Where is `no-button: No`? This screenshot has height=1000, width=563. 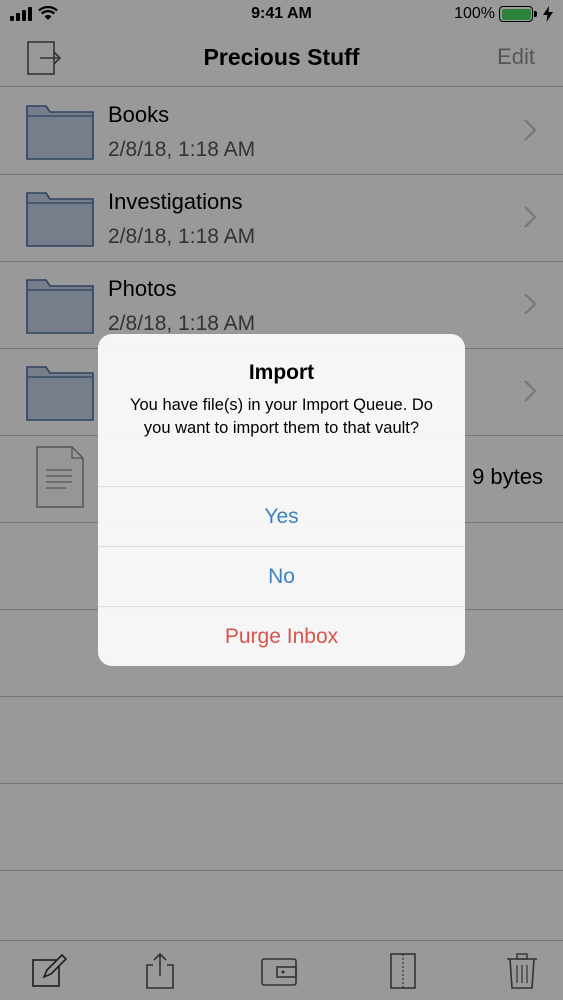
no-button: No is located at coordinates (281, 576).